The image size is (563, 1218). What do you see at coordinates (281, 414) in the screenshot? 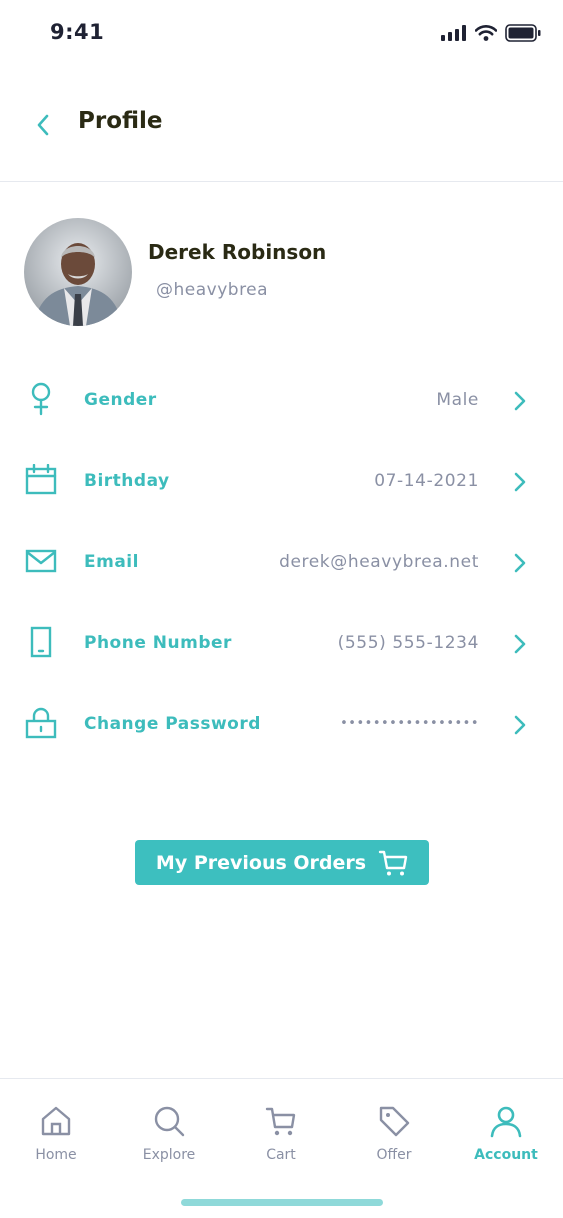
I see `gender-row: Gender Male` at bounding box center [281, 414].